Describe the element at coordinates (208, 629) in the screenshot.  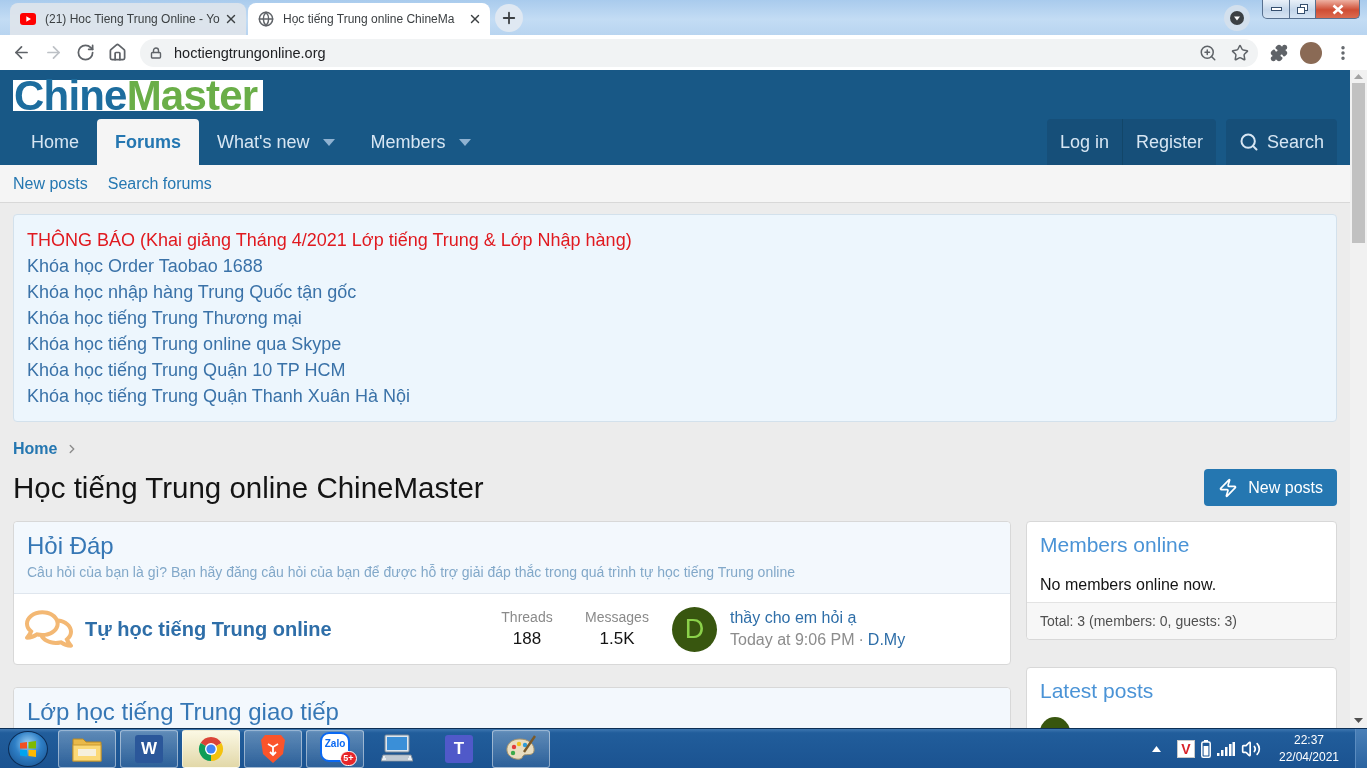
I see `forum-title: Tự học tiếng Trung online` at that location.